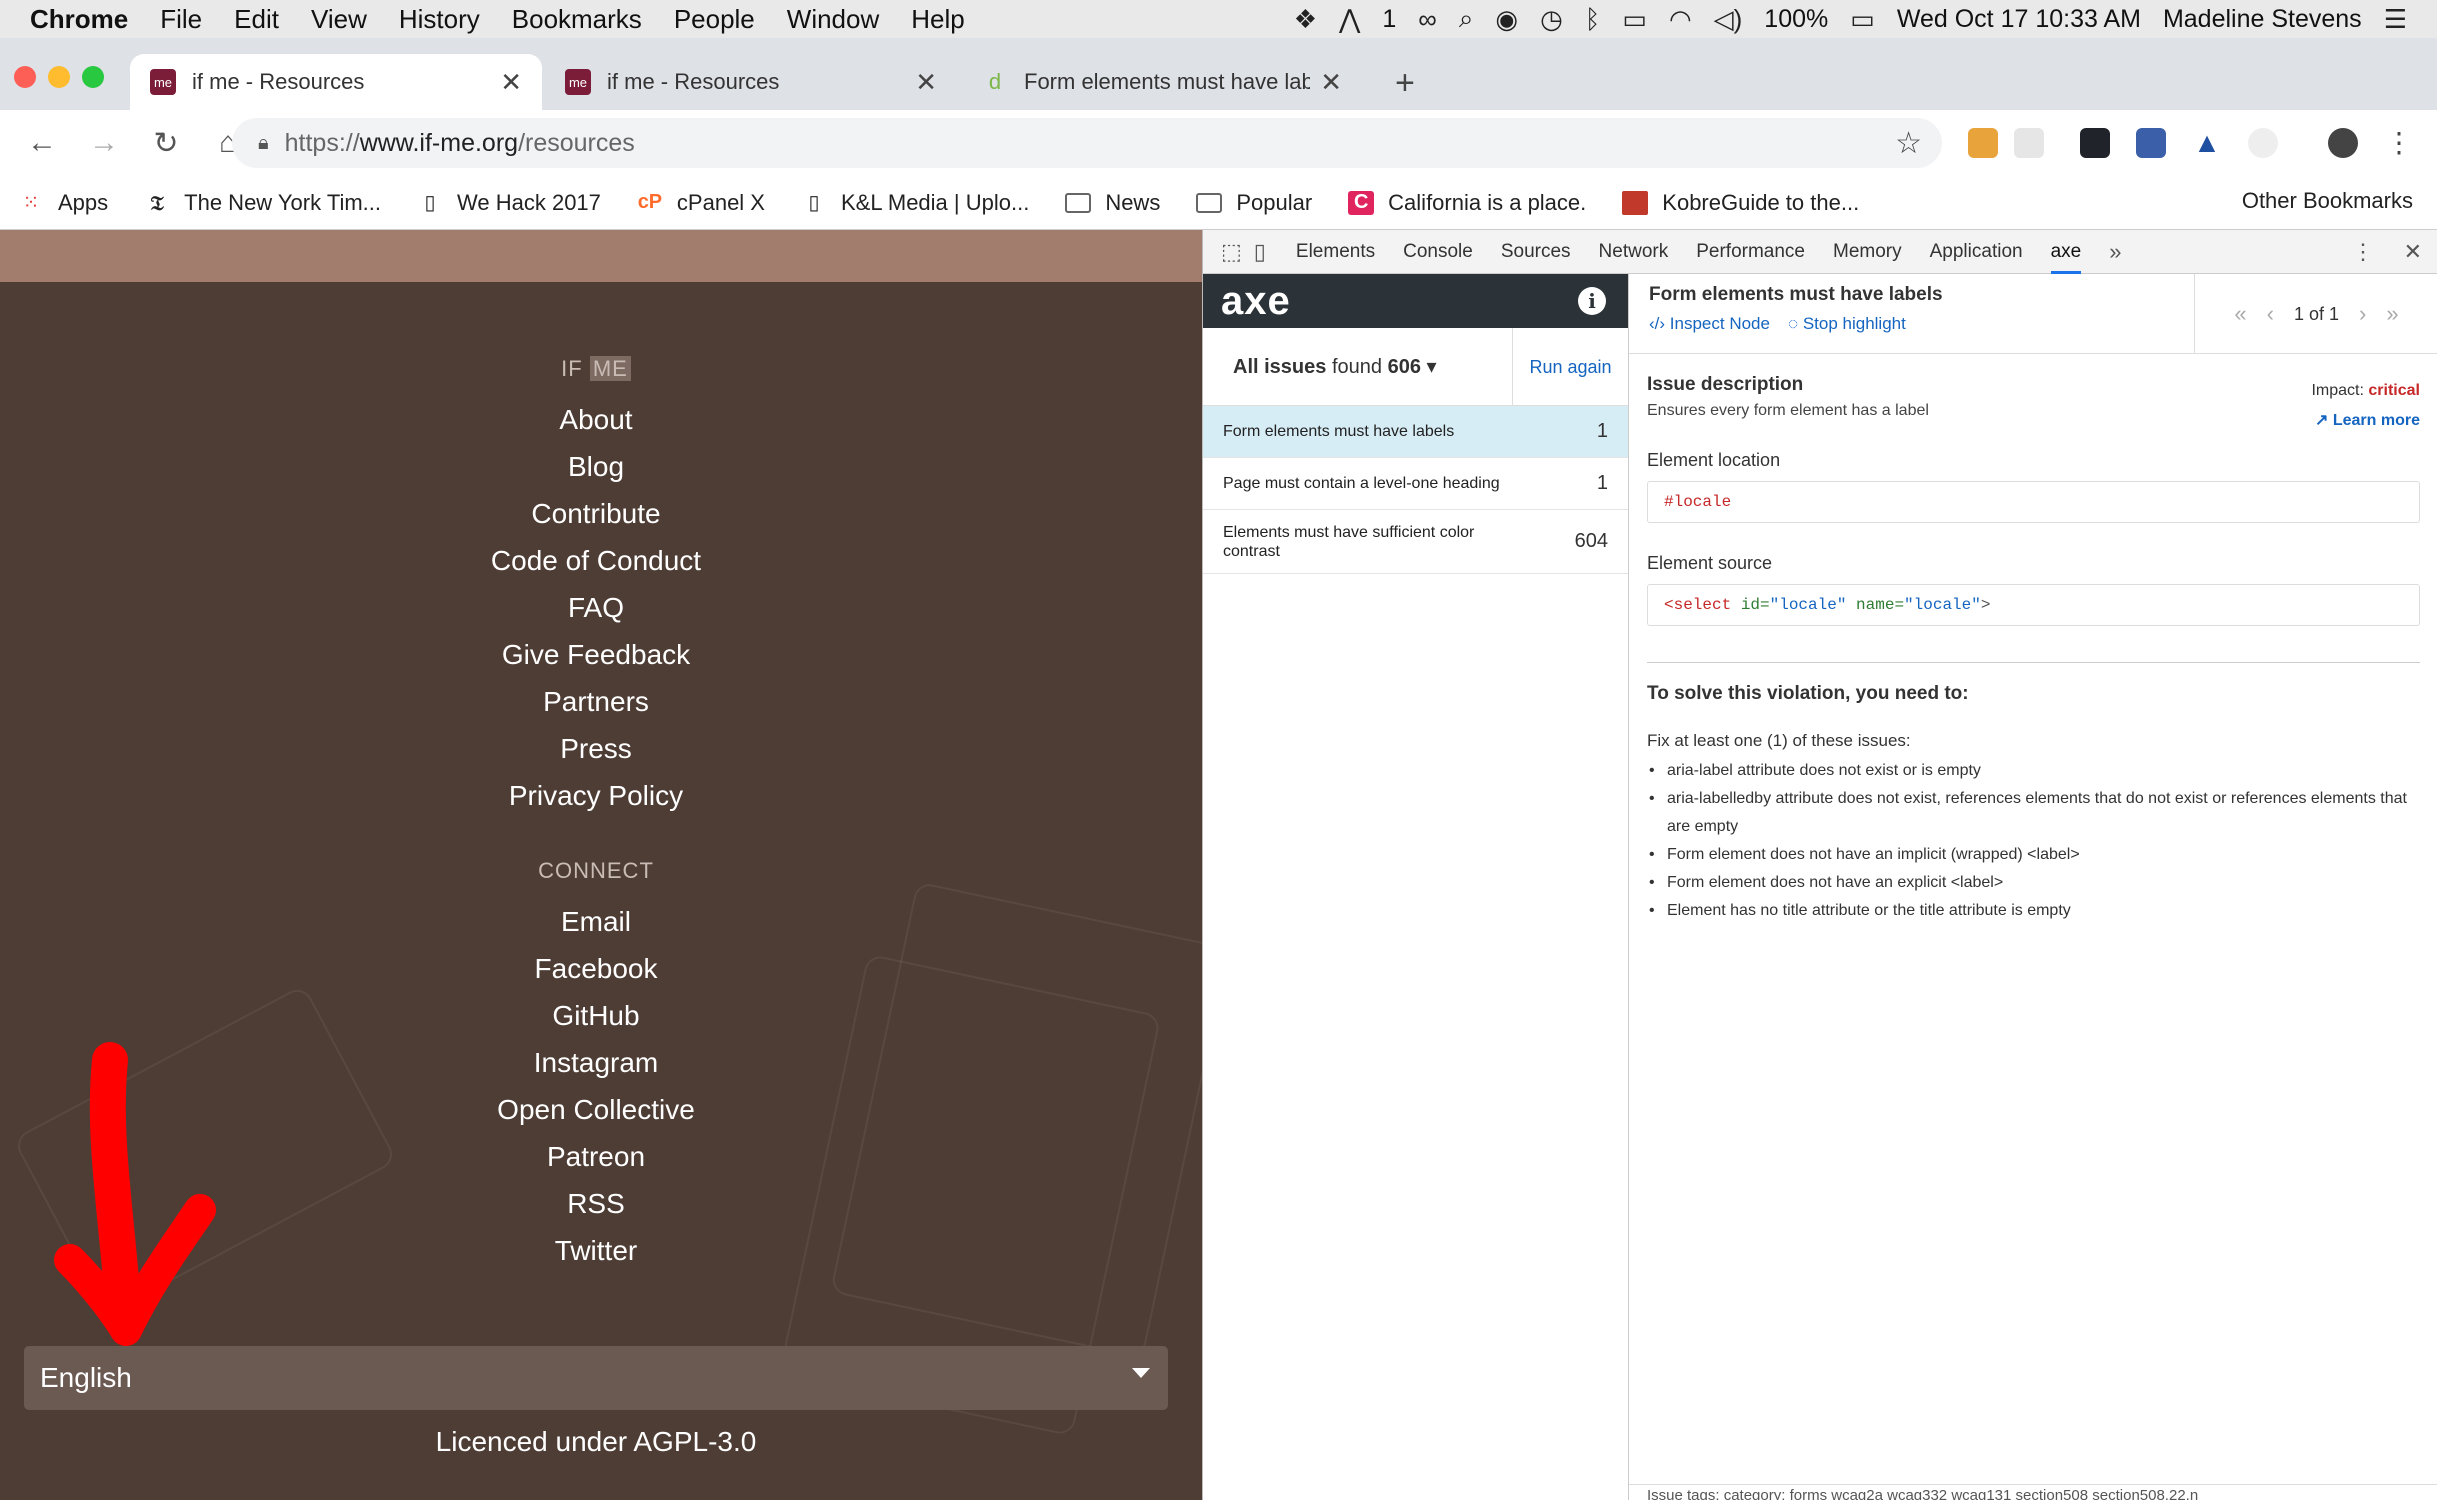  Describe the element at coordinates (1983, 143) in the screenshot. I see `extension-honey-icon` at that location.